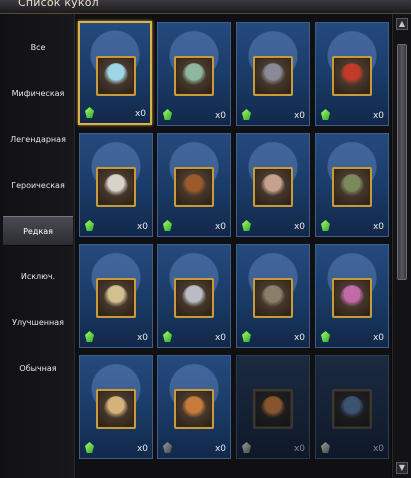  I want to click on scrollbar: ▲ ▼, so click(401, 246).